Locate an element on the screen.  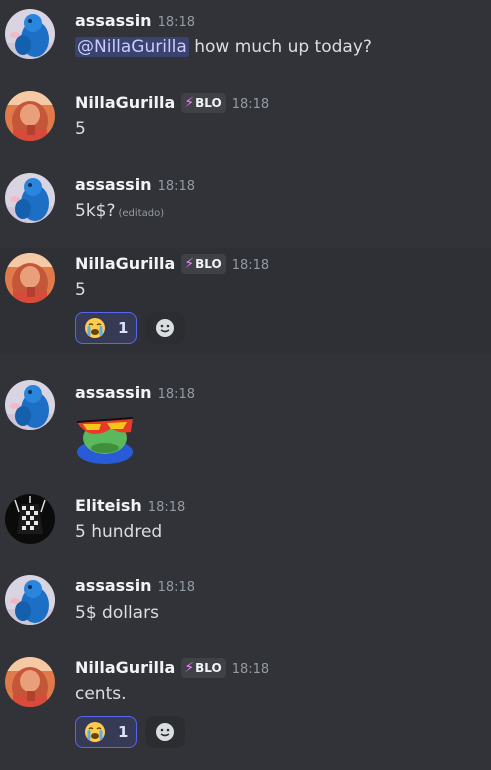
message: Eliteish 18:18 5 hundred is located at coordinates (245, 524).